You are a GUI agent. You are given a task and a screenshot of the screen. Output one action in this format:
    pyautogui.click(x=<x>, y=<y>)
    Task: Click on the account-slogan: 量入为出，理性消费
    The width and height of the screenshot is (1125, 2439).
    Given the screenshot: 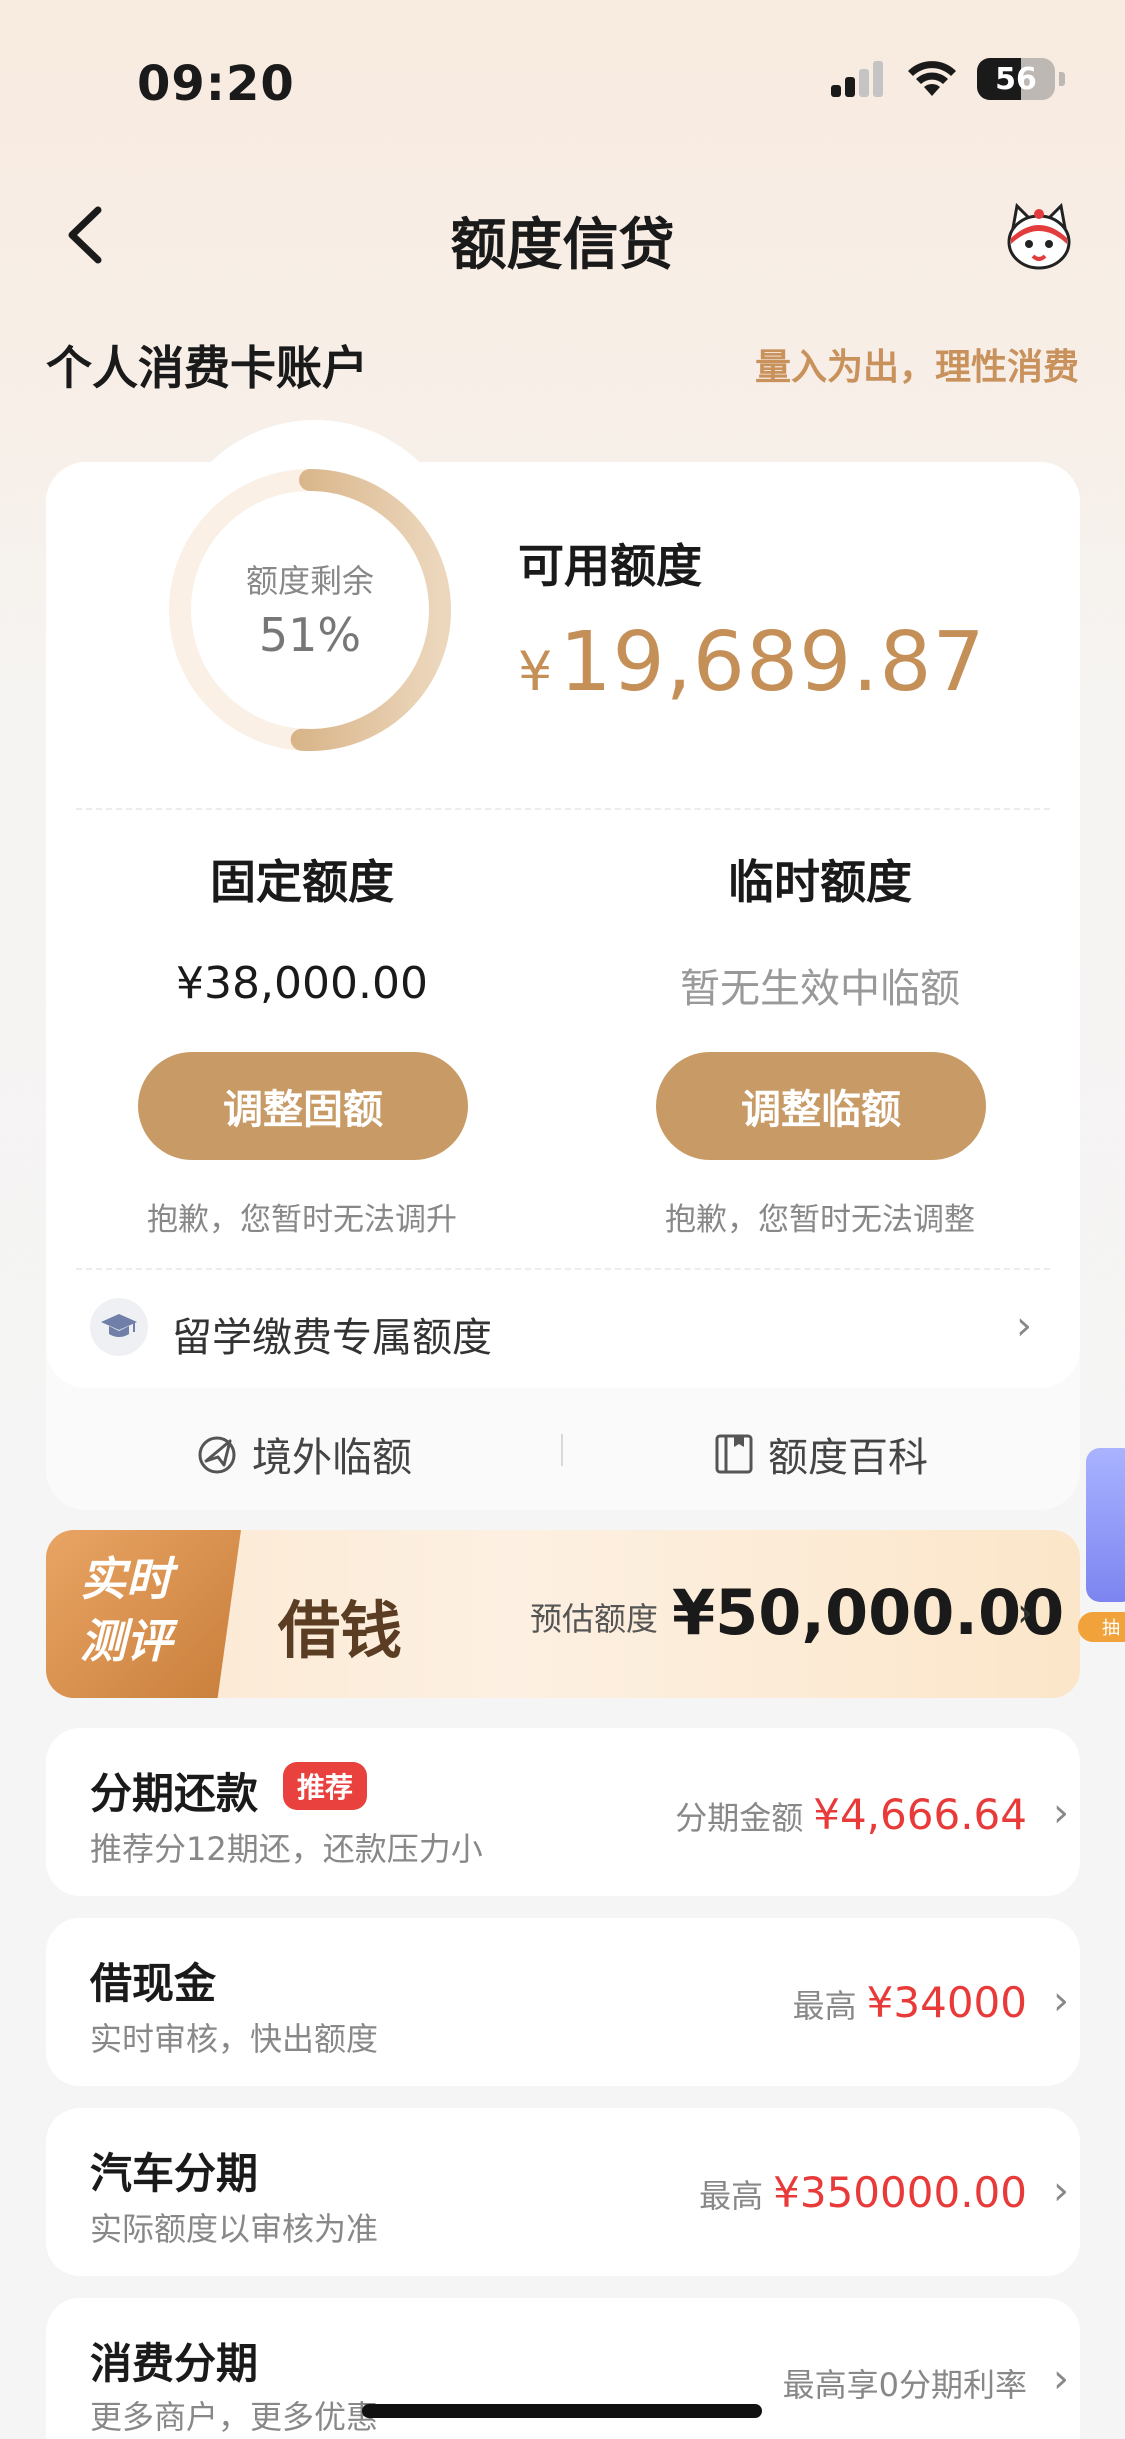 What is the action you would take?
    pyautogui.click(x=916, y=367)
    